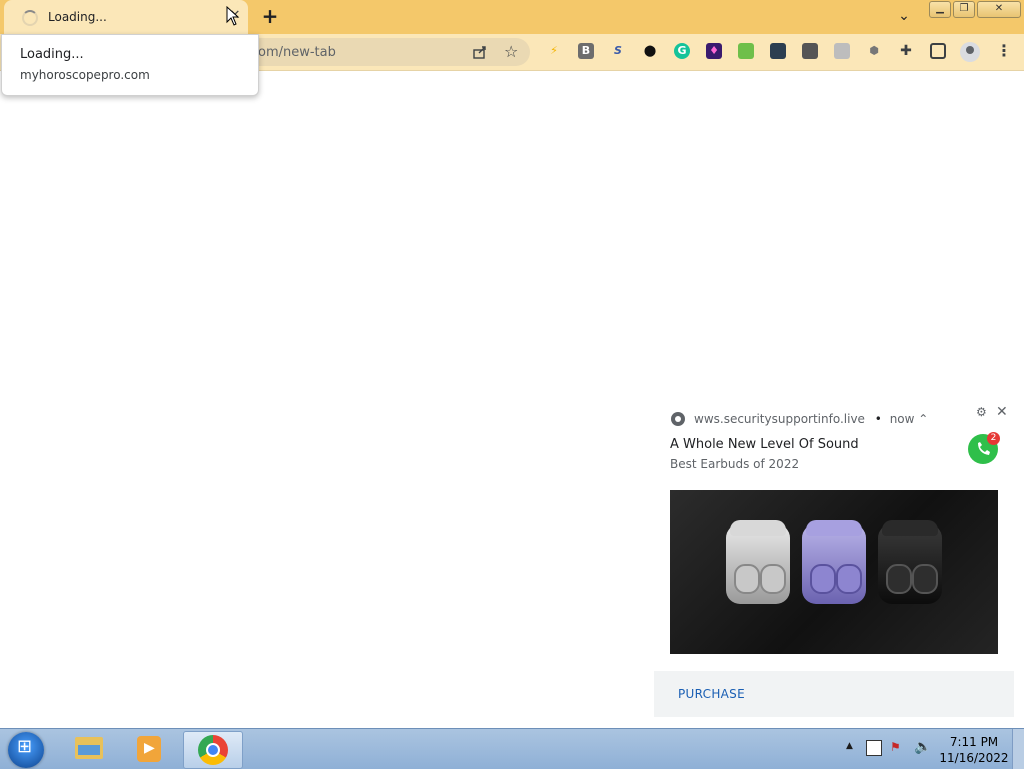 This screenshot has width=1024, height=769. Describe the element at coordinates (823, 579) in the screenshot. I see `purple-left-earbud` at that location.